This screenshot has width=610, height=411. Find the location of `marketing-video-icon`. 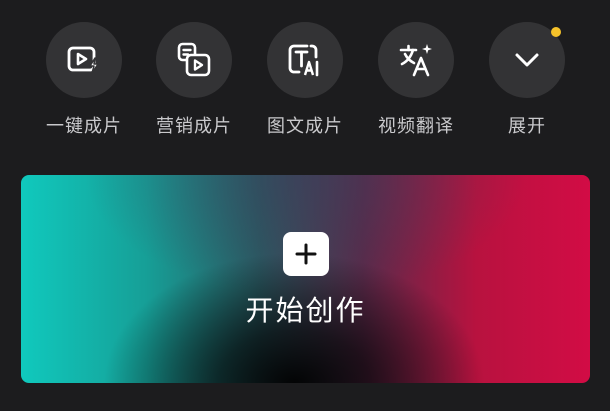

marketing-video-icon is located at coordinates (194, 59).